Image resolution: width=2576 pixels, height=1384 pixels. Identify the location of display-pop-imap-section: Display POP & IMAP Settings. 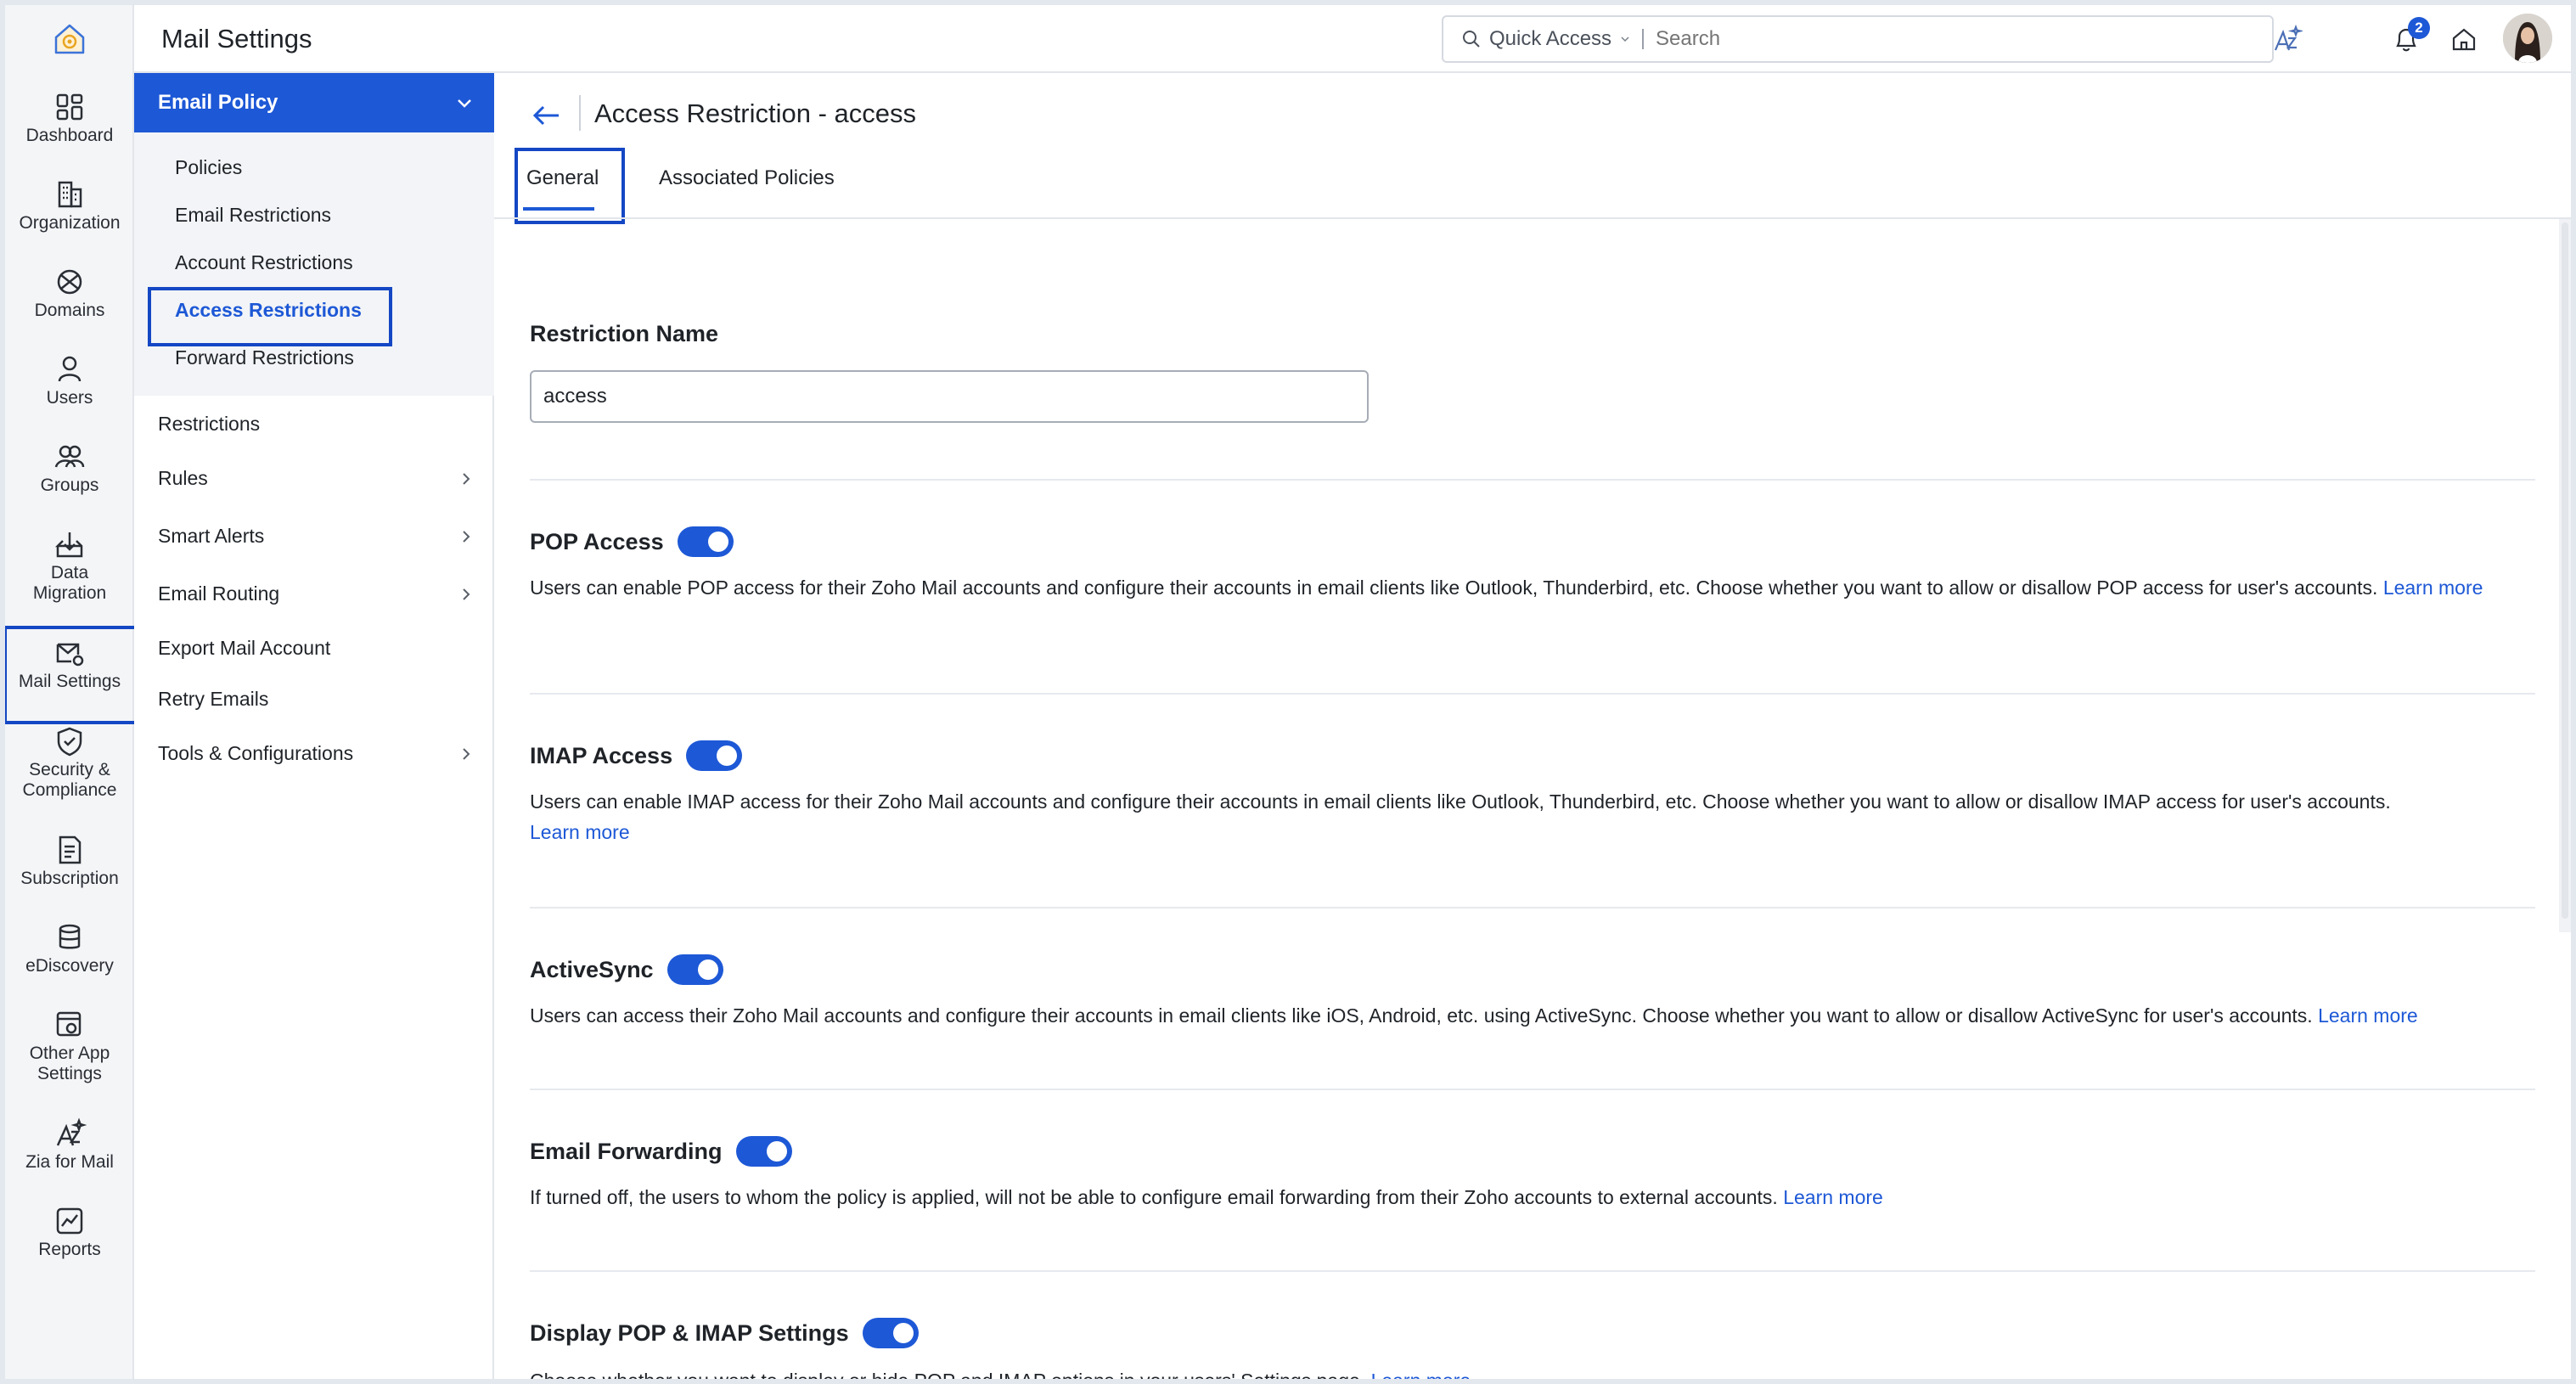
(724, 1333).